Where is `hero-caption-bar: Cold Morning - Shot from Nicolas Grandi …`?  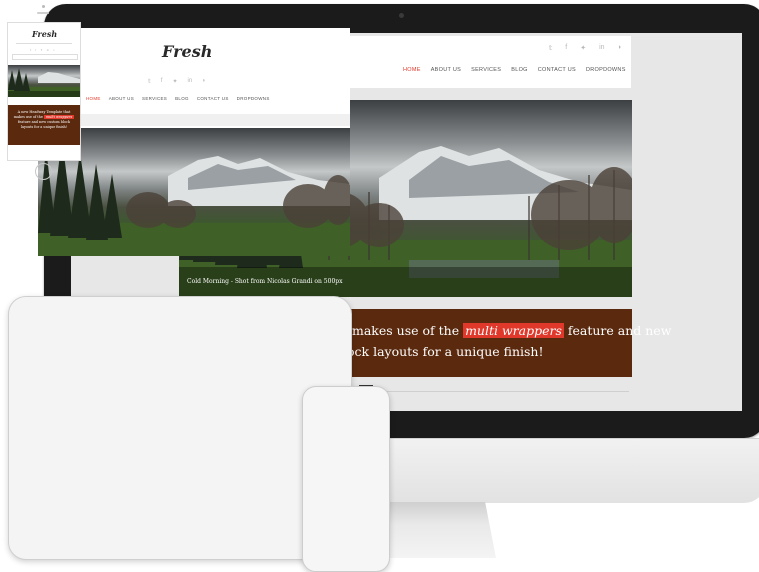
hero-caption-bar: Cold Morning - Shot from Nicolas Grandi … is located at coordinates (405, 282).